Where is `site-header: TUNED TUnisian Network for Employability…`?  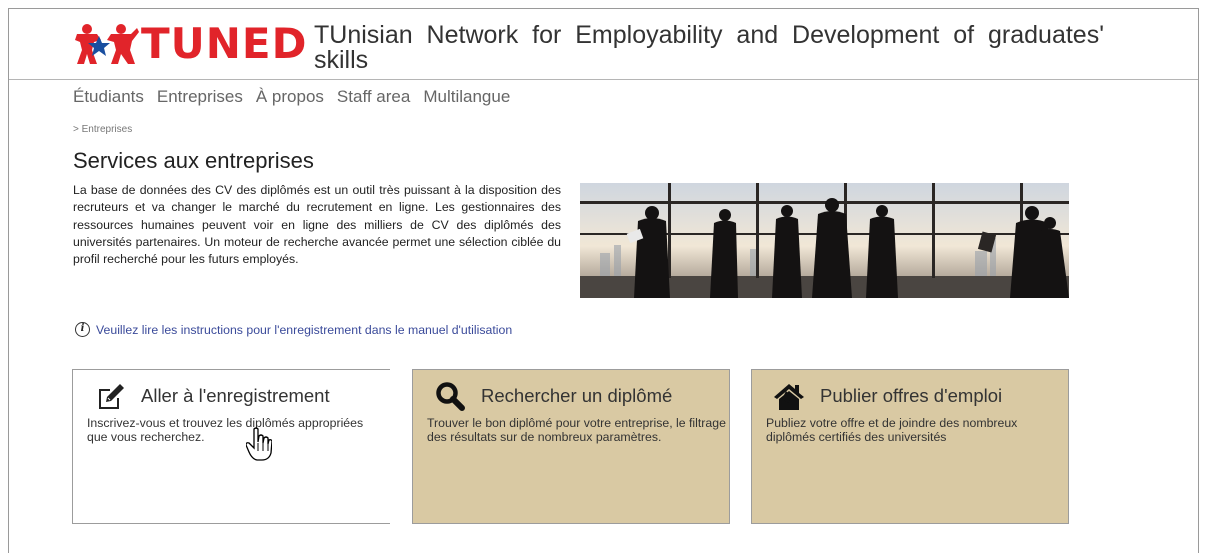 site-header: TUNED TUnisian Network for Employability… is located at coordinates (603, 44).